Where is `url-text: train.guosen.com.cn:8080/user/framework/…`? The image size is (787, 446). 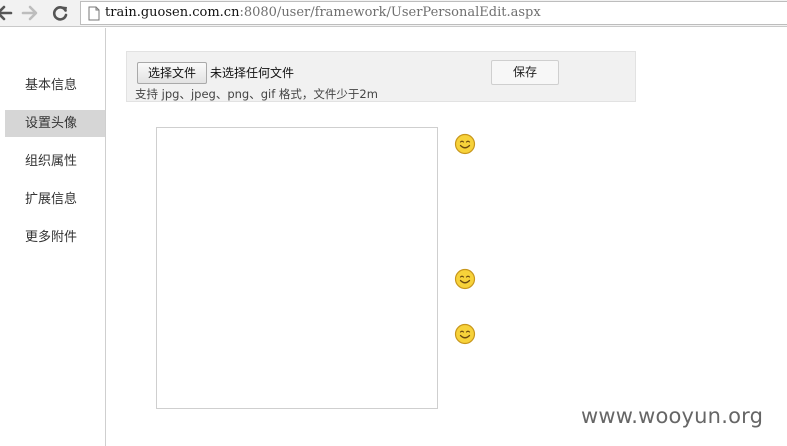
url-text: train.guosen.com.cn:8080/user/framework/… is located at coordinates (323, 13).